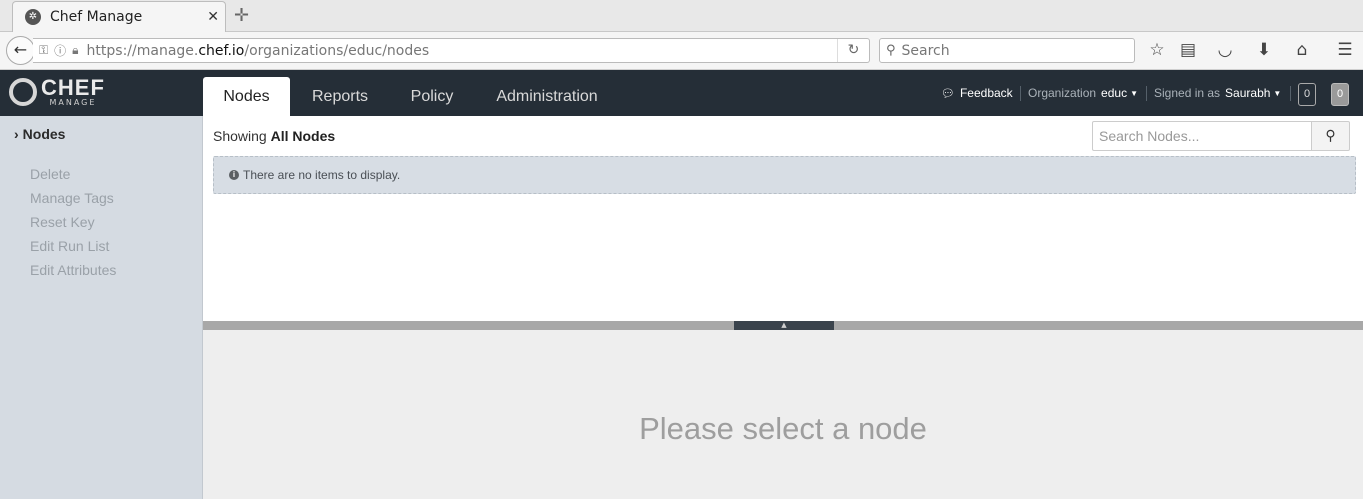 The width and height of the screenshot is (1363, 499). I want to click on showing-label: Showing All Nodes, so click(274, 136).